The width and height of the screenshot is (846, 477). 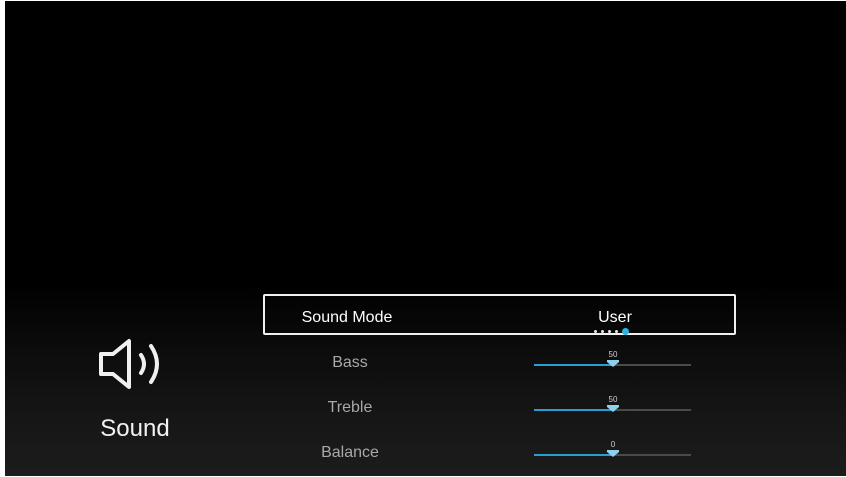 I want to click on sound-mode-label: Sound Mode, so click(x=347, y=317).